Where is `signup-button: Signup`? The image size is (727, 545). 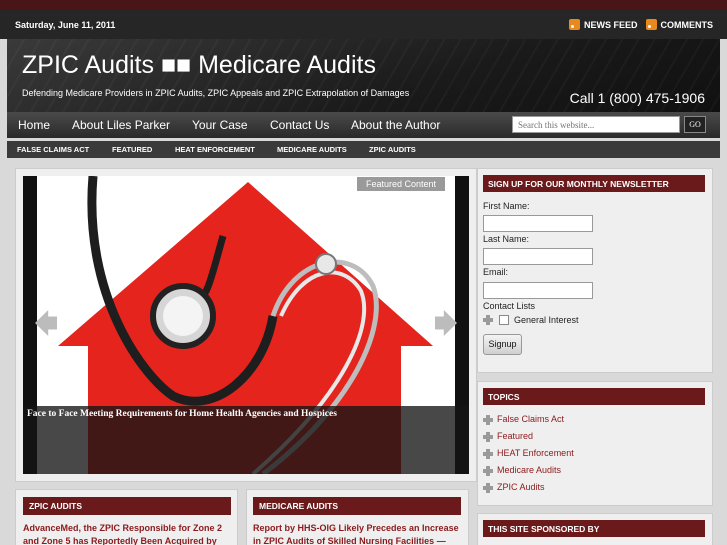 signup-button: Signup is located at coordinates (502, 344).